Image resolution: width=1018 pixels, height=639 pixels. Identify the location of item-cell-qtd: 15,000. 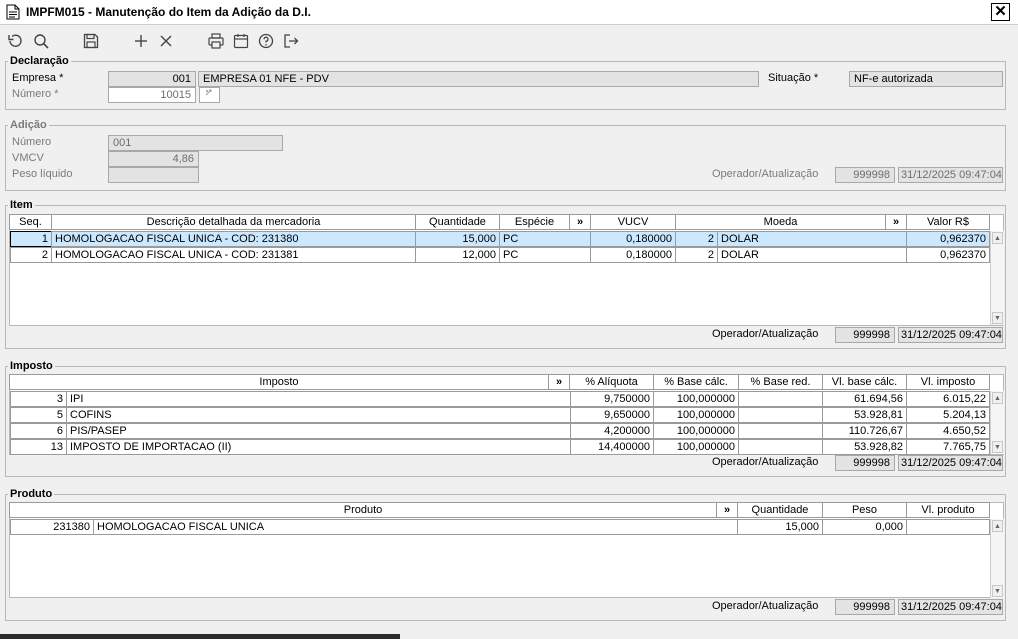
(457, 239).